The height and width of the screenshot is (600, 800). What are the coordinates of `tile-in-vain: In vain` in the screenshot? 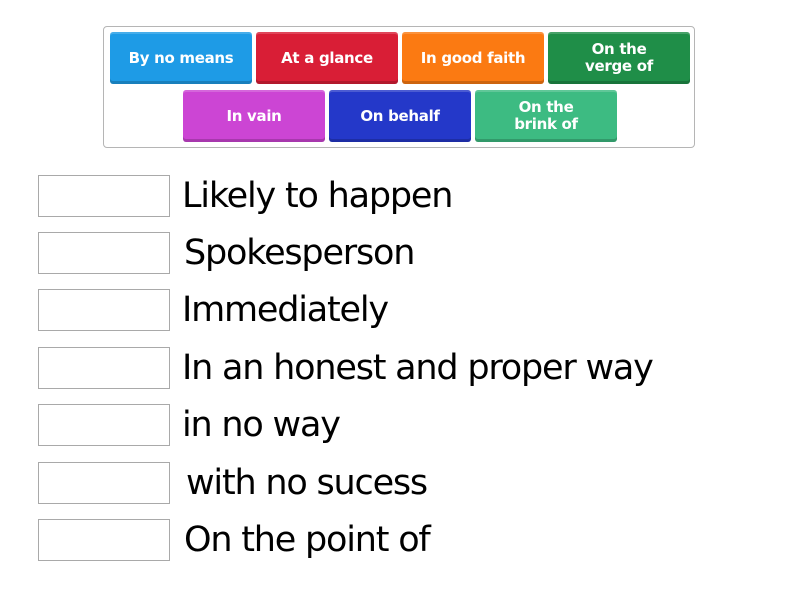 It's located at (254, 116).